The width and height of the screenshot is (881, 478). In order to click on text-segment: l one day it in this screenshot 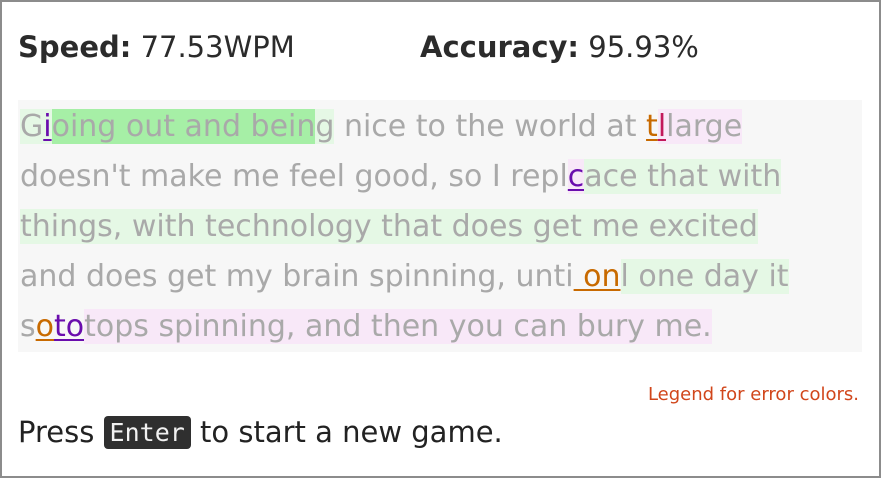, I will do `click(704, 276)`.